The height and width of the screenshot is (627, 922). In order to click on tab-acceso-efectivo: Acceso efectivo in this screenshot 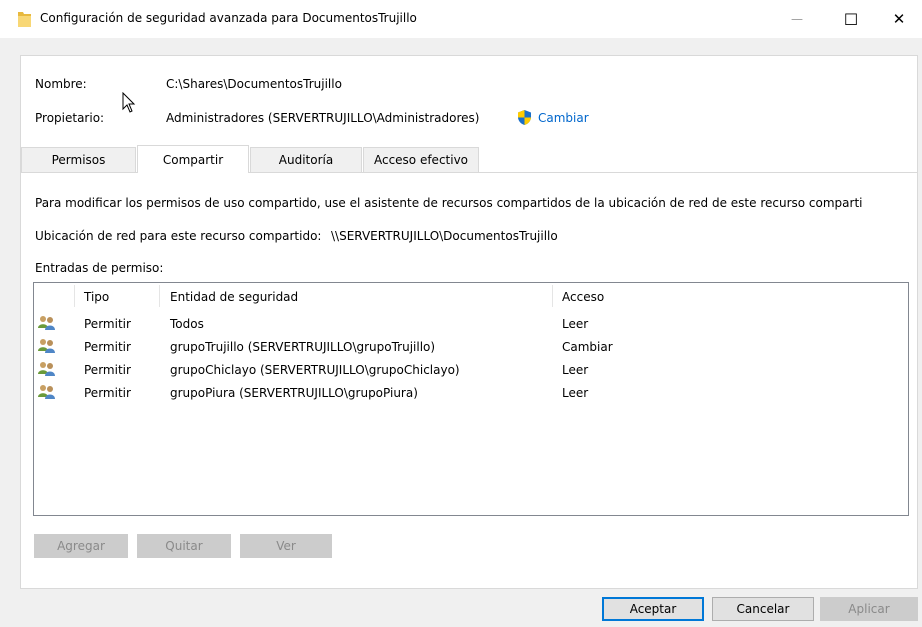, I will do `click(421, 159)`.